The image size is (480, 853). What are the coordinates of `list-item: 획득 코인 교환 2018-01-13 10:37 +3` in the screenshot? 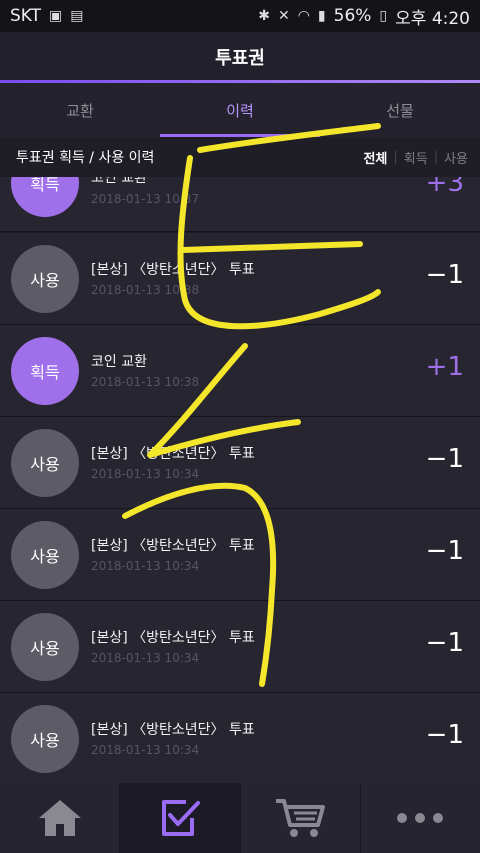 It's located at (240, 204).